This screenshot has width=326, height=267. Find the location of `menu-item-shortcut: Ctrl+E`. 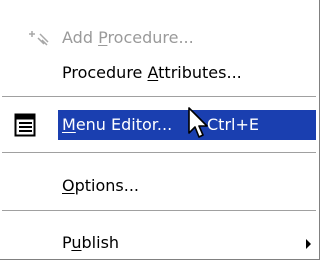

menu-item-shortcut: Ctrl+E is located at coordinates (233, 124).